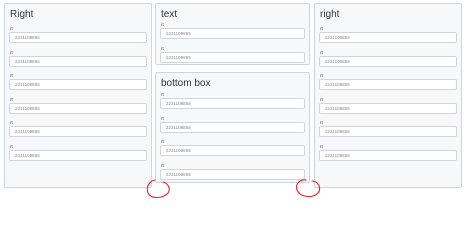 The image size is (474, 240). What do you see at coordinates (158, 189) in the screenshot?
I see `annotation-circle-left` at bounding box center [158, 189].